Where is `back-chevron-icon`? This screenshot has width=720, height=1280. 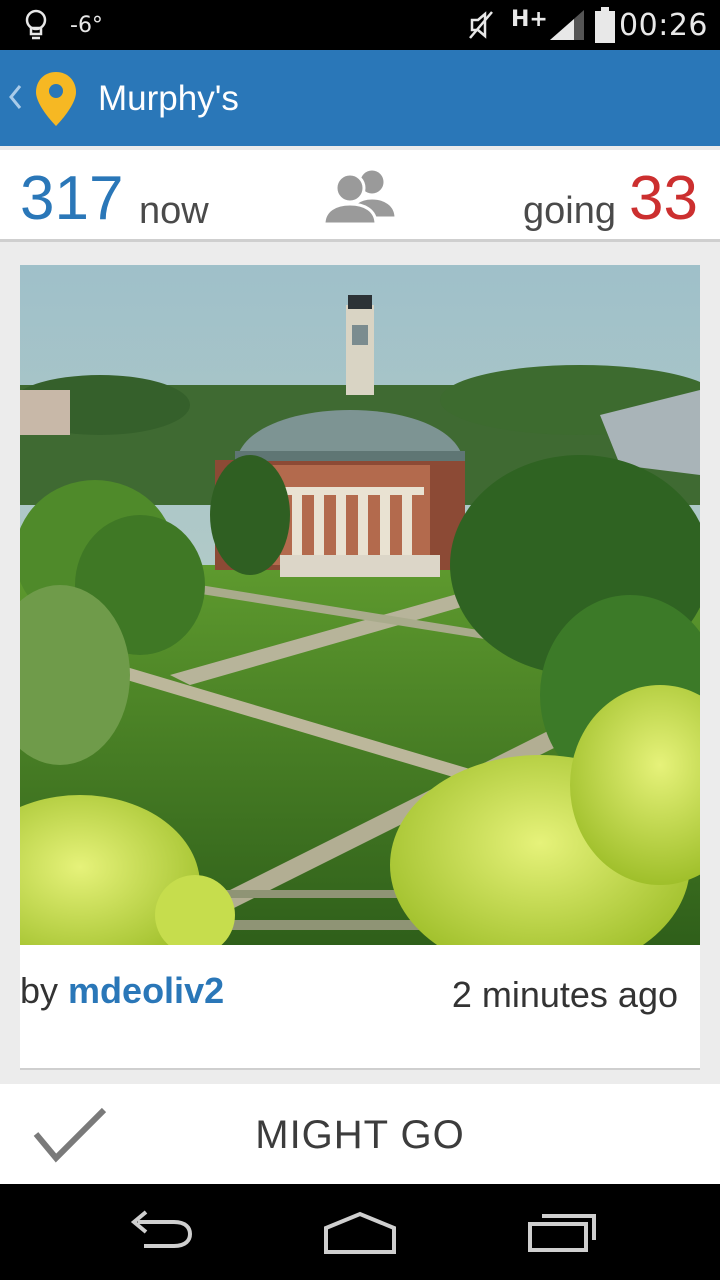
back-chevron-icon is located at coordinates (15, 99).